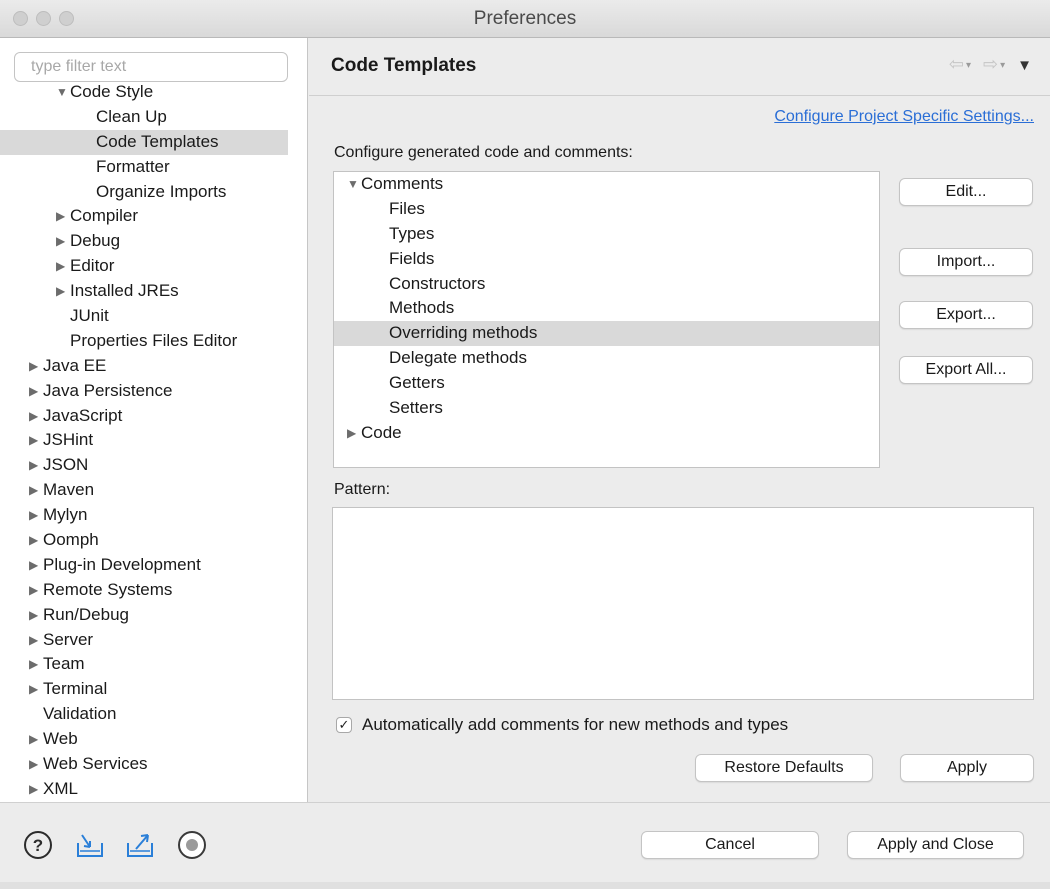  What do you see at coordinates (463, 333) in the screenshot?
I see `template-item-label: Overriding methods` at bounding box center [463, 333].